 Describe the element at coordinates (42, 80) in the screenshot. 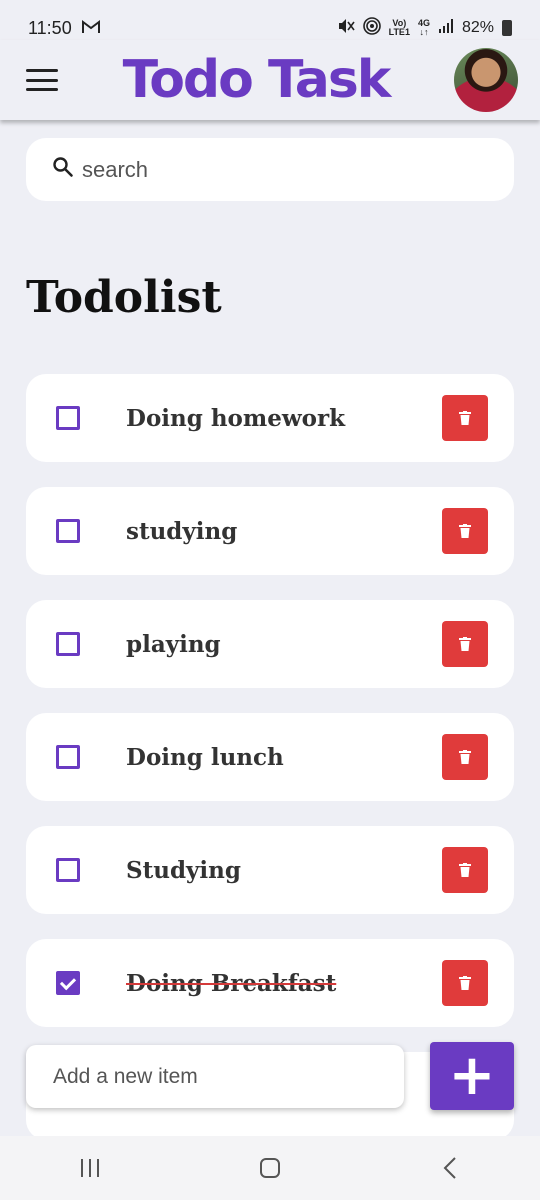

I see `menu-icon` at that location.